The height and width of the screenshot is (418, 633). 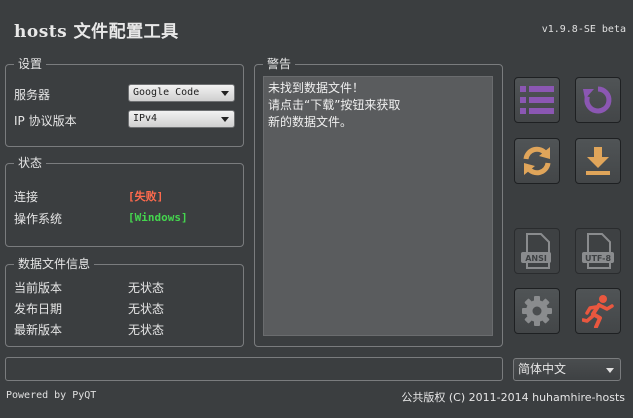 What do you see at coordinates (45, 121) in the screenshot?
I see `ip-version-label: IP 协议版本` at bounding box center [45, 121].